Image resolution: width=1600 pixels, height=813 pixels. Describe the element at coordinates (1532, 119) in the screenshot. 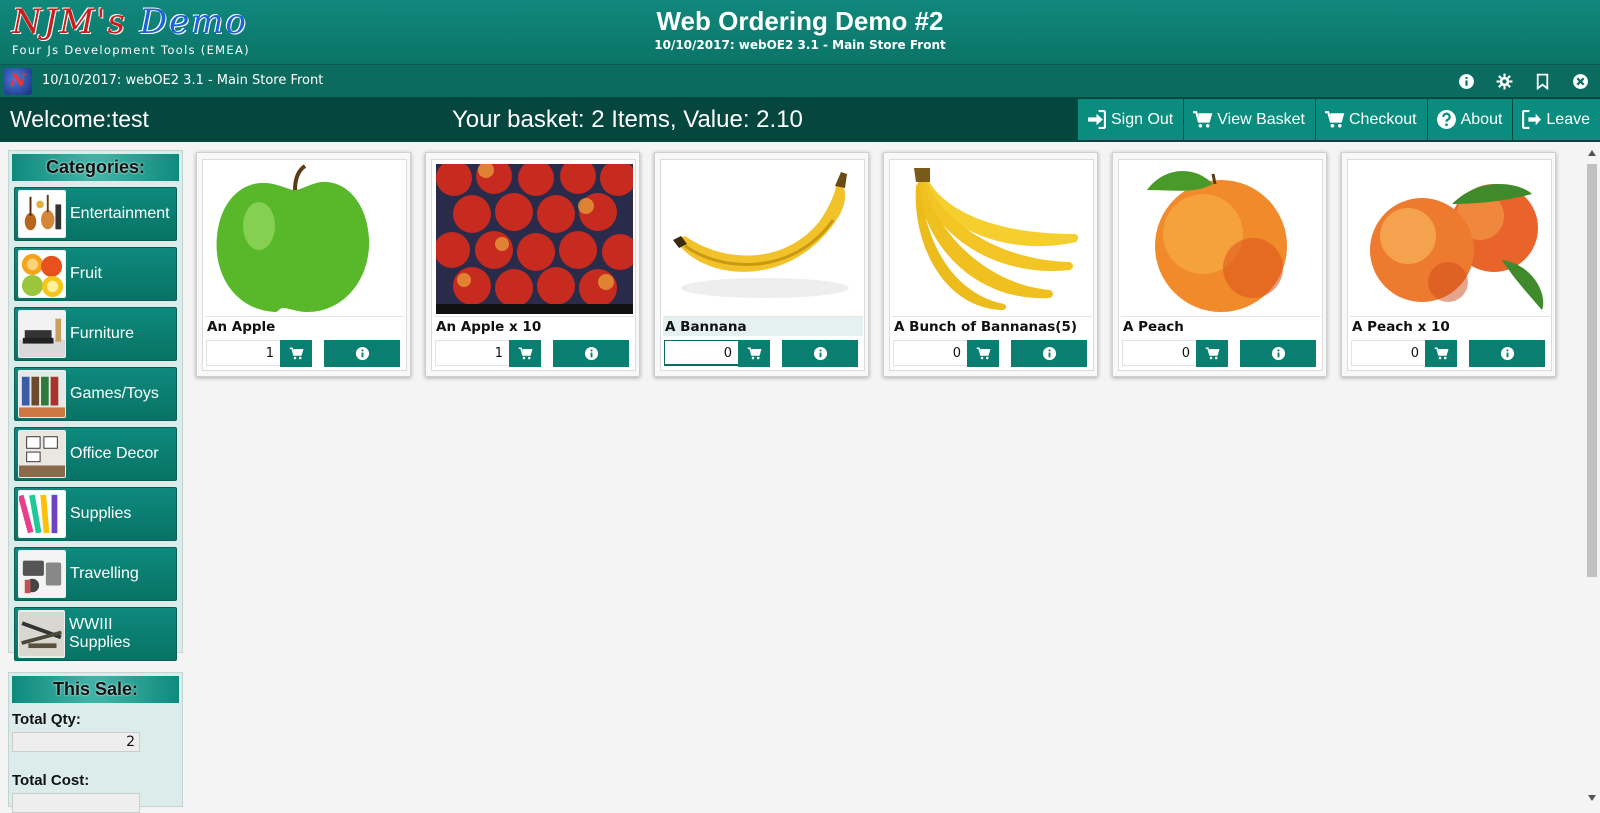

I see `sign-out-icon` at that location.